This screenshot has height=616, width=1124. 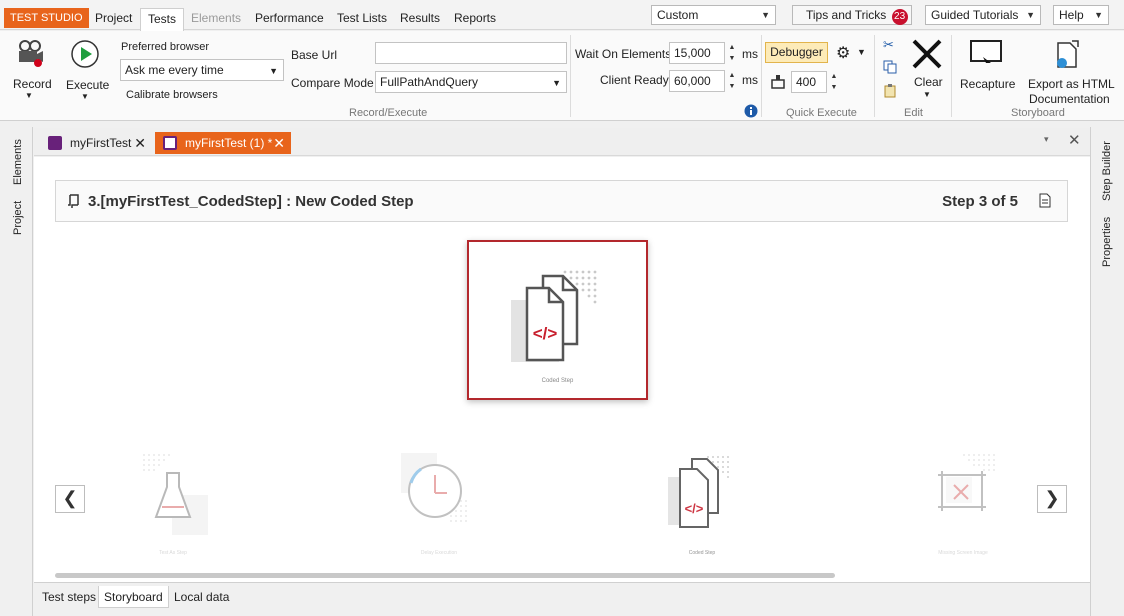 What do you see at coordinates (623, 54) in the screenshot?
I see `wait-on-elements-label: Wait On Elements` at bounding box center [623, 54].